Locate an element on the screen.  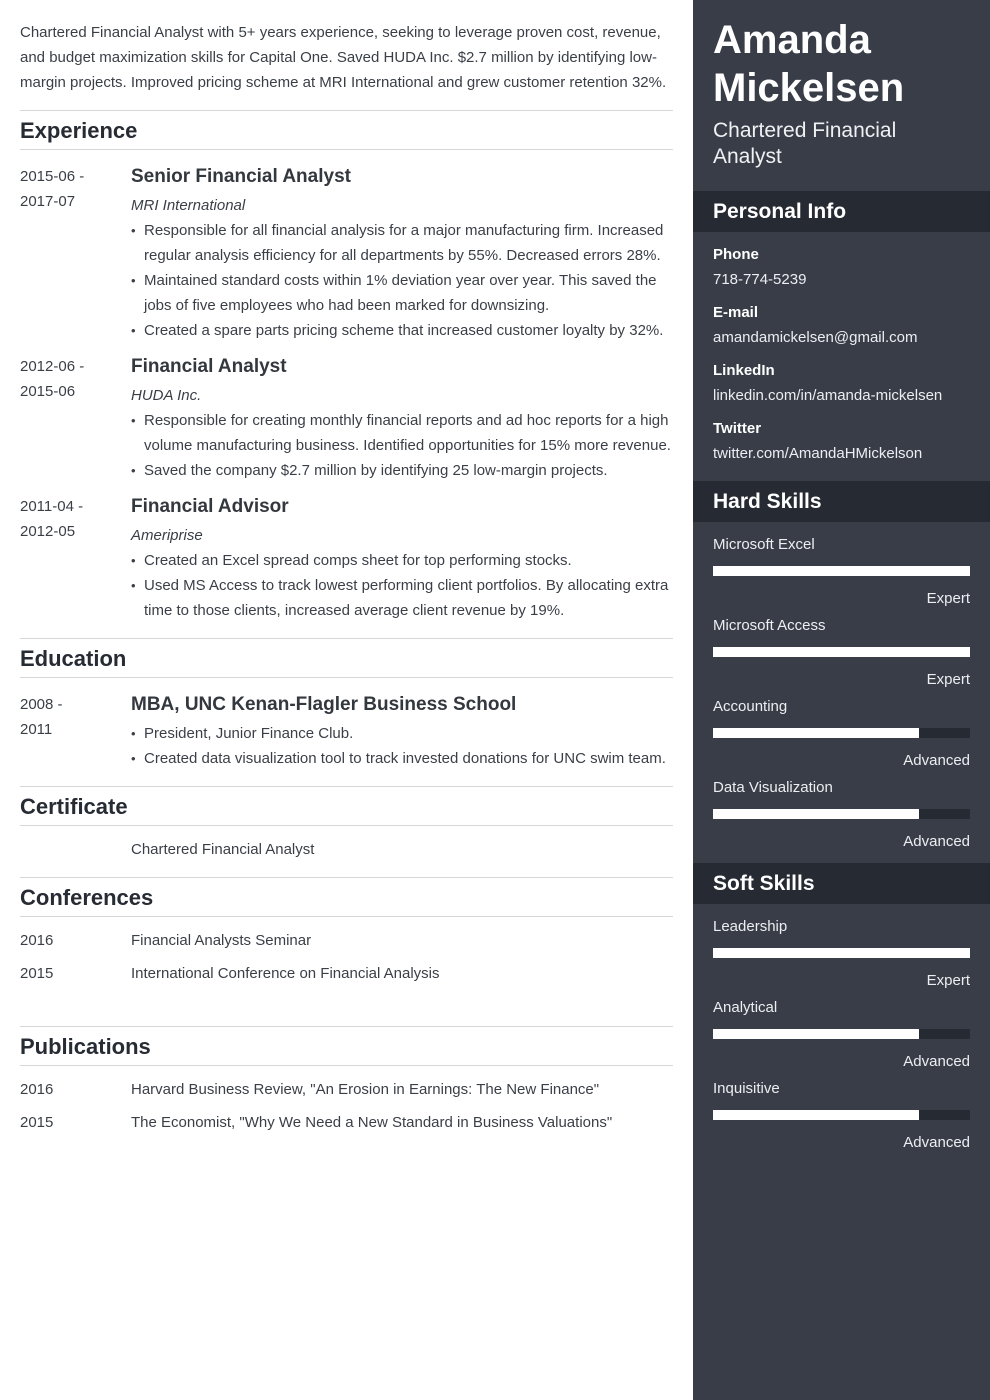
experience-section-header: Experience is located at coordinates (346, 130).